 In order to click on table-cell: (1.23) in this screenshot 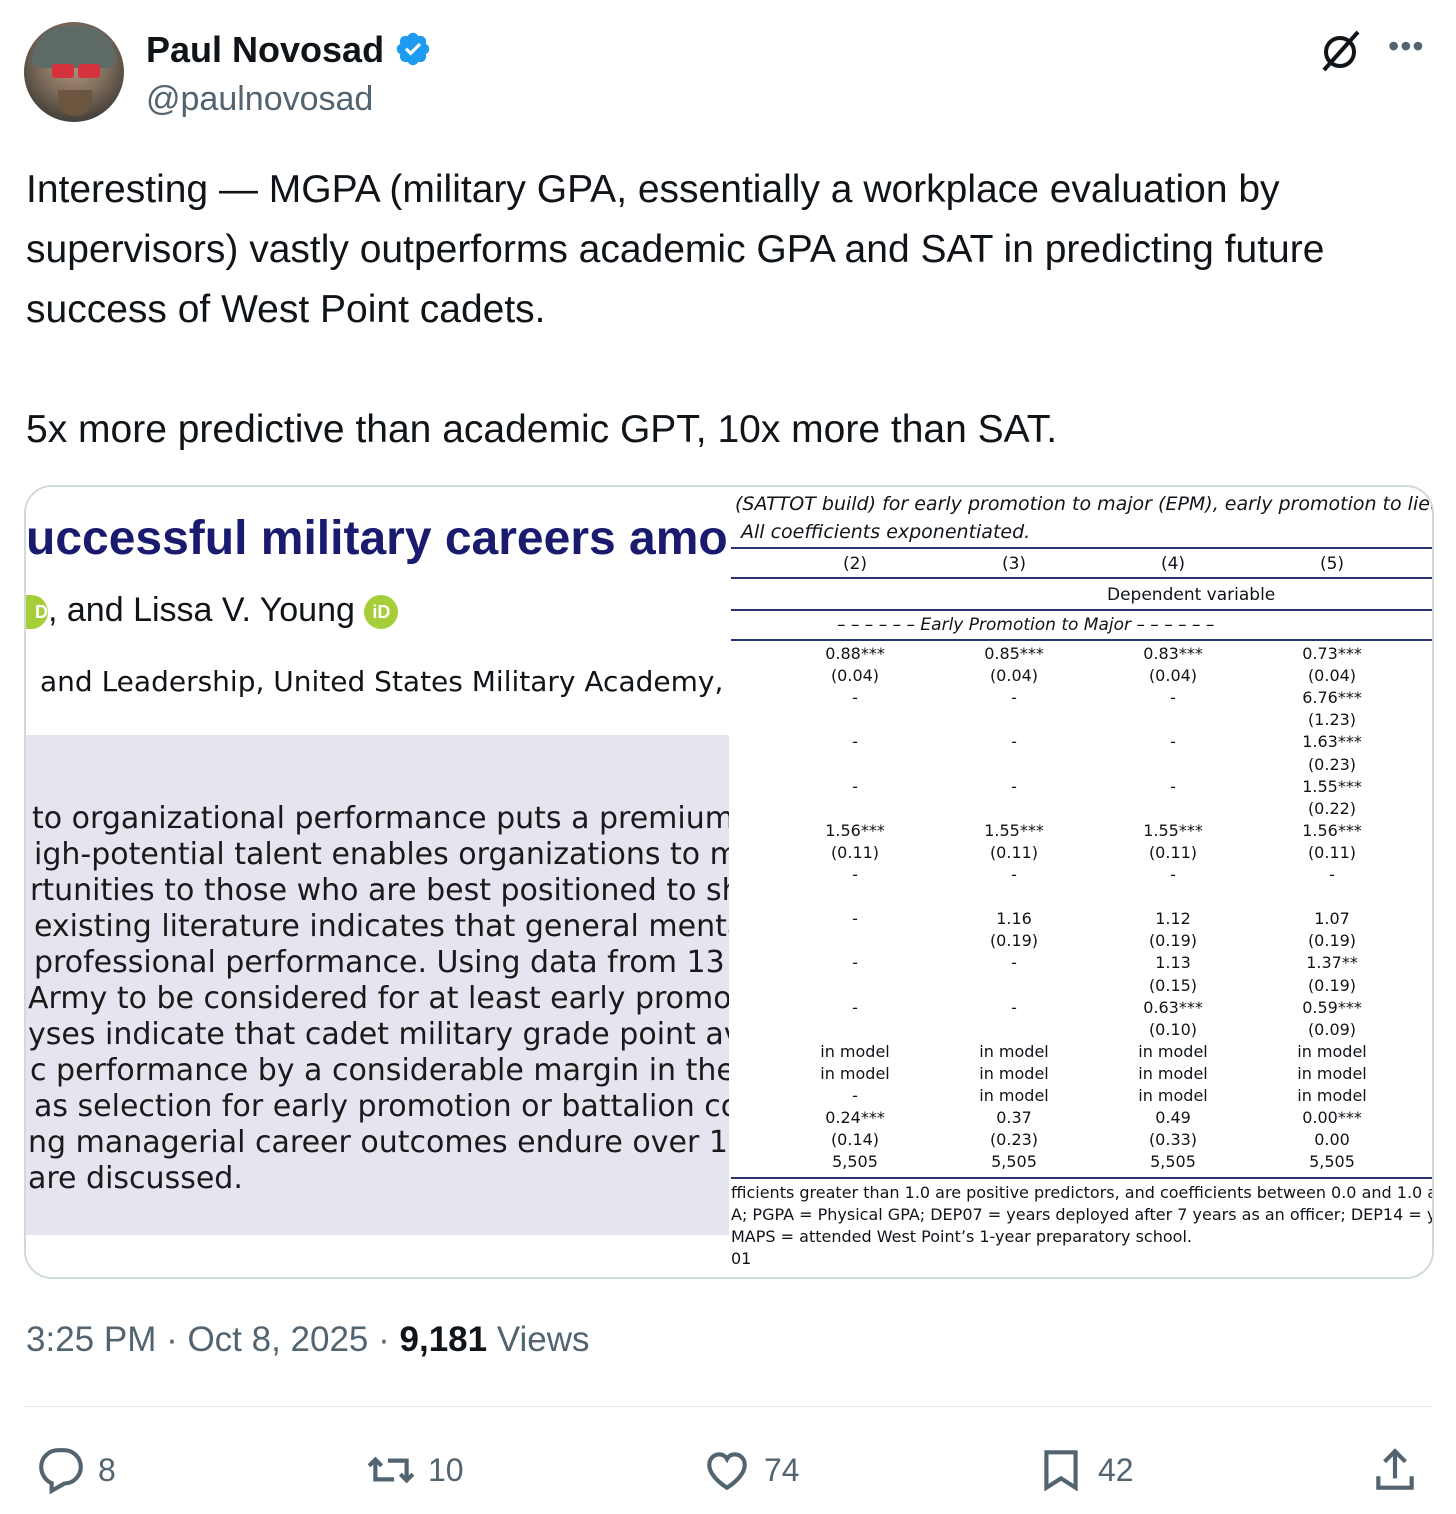, I will do `click(1332, 720)`.